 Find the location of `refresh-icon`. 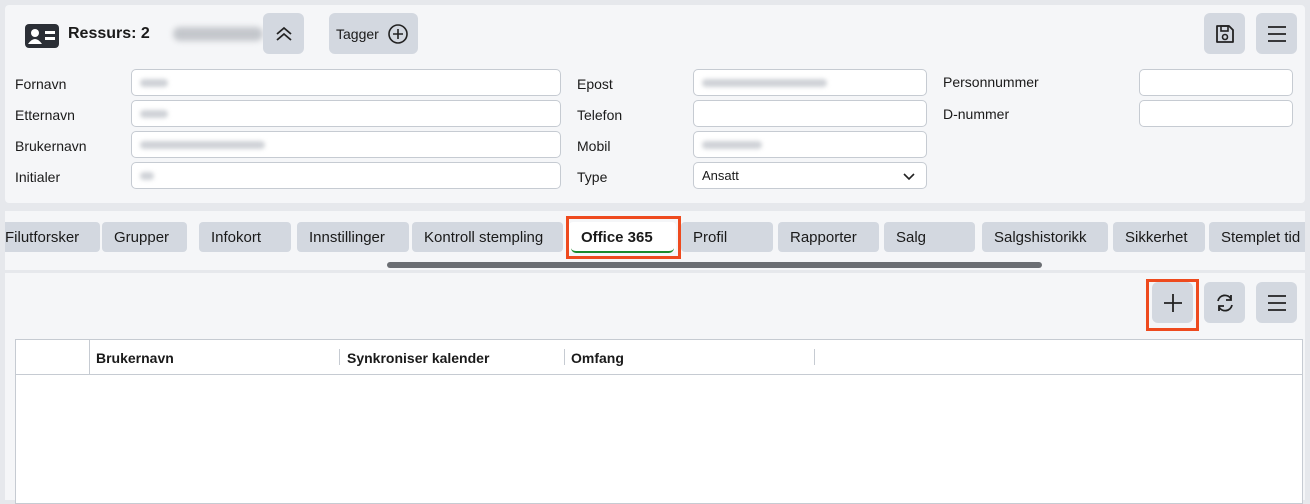

refresh-icon is located at coordinates (1225, 303).